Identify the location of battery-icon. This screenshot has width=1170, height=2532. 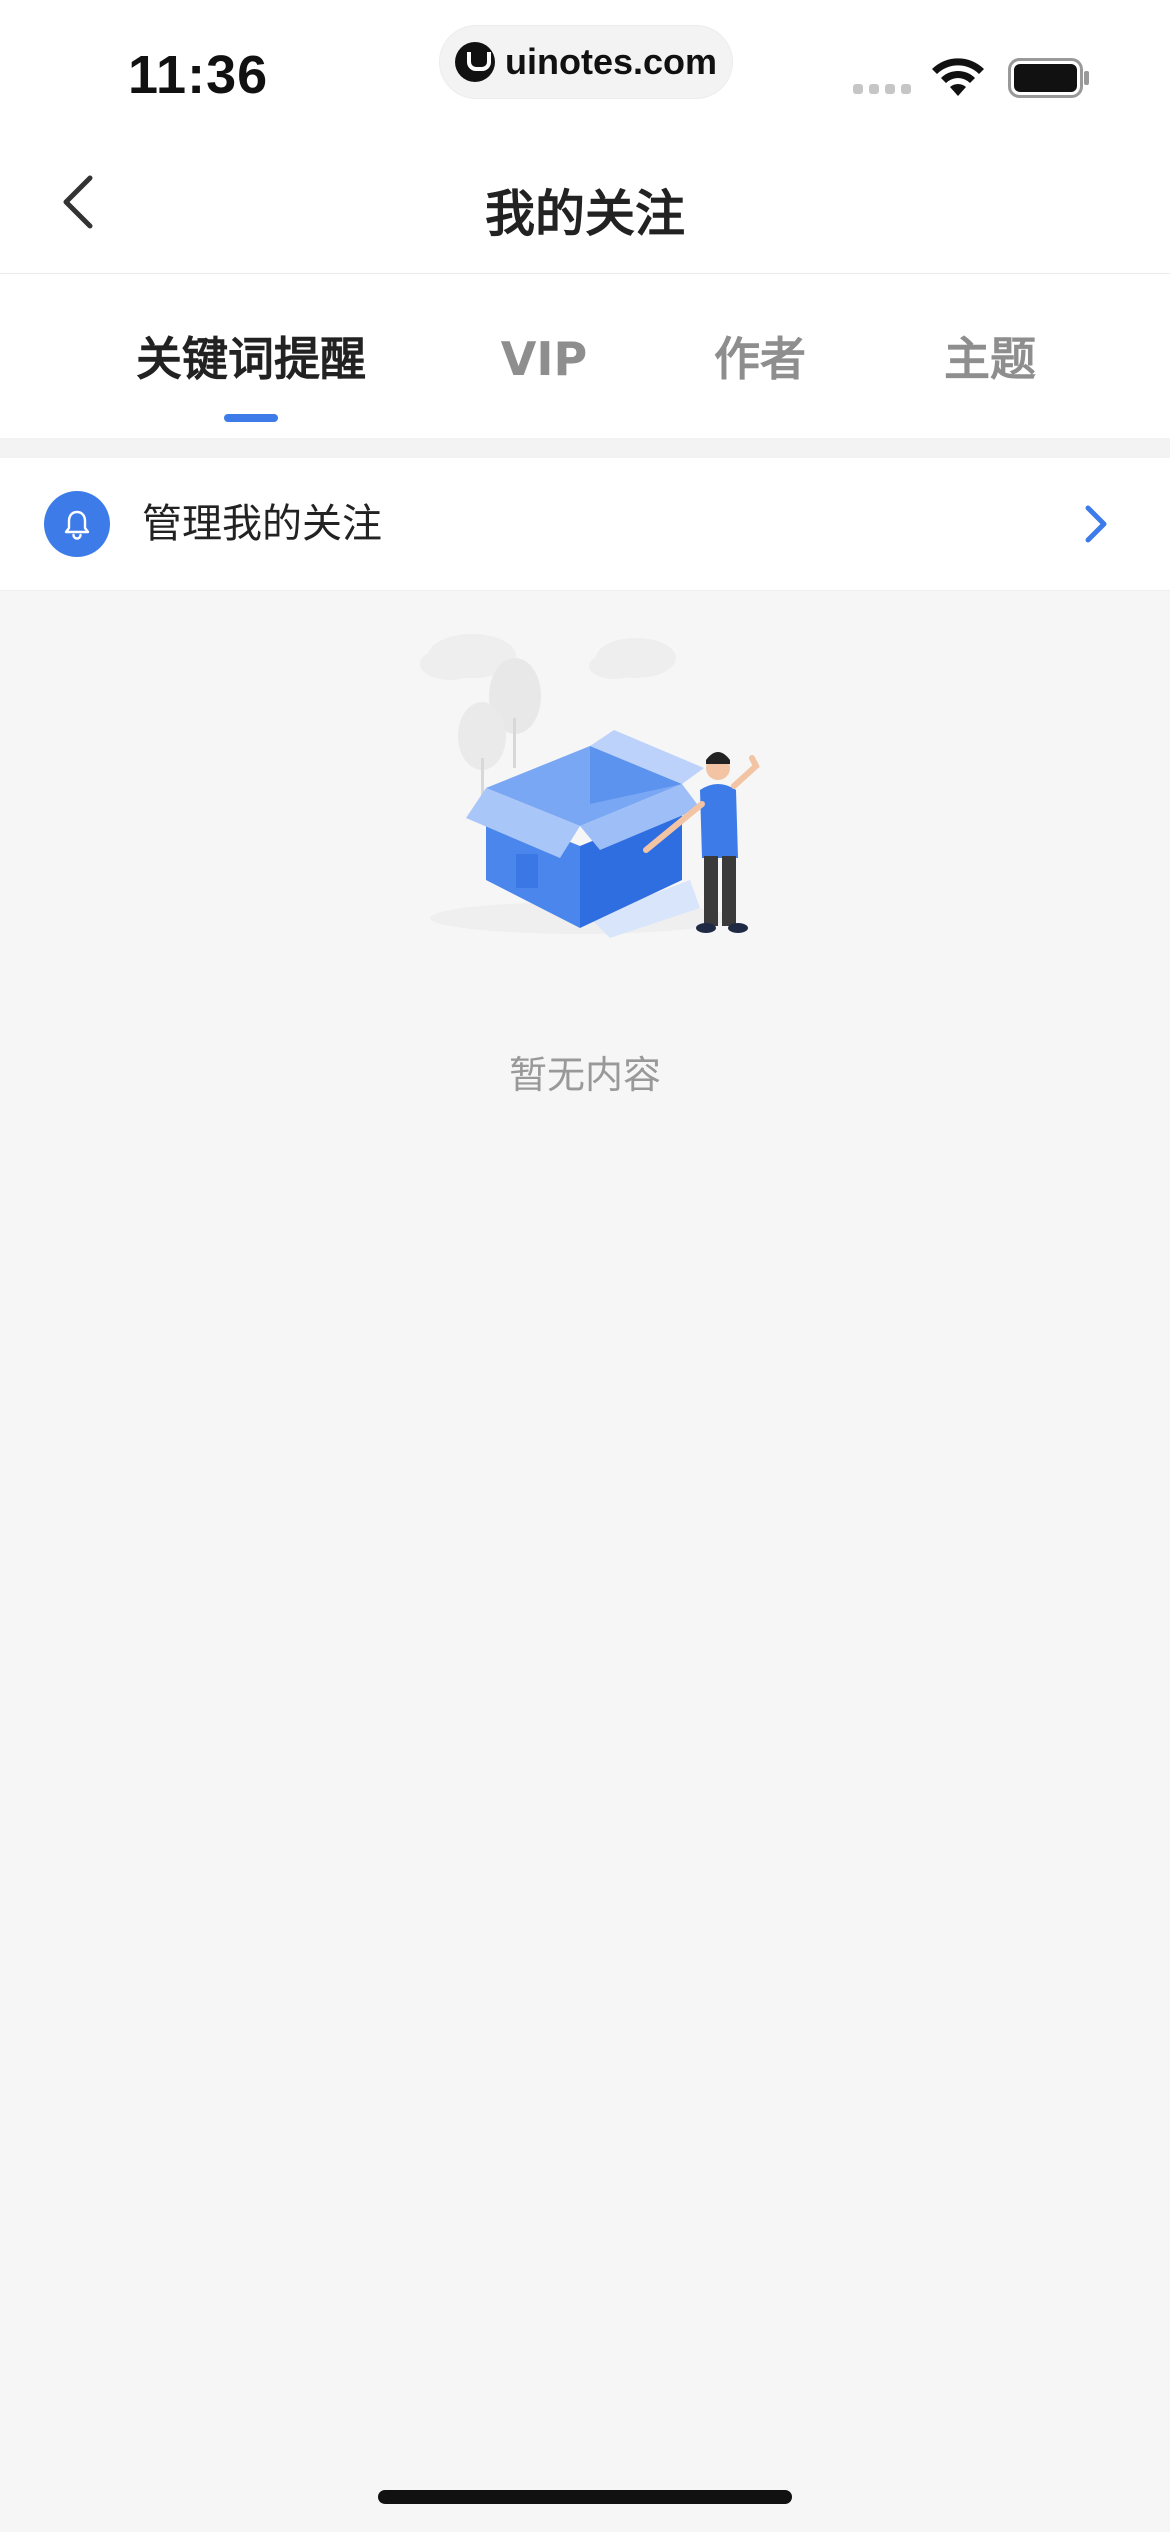
(1048, 78).